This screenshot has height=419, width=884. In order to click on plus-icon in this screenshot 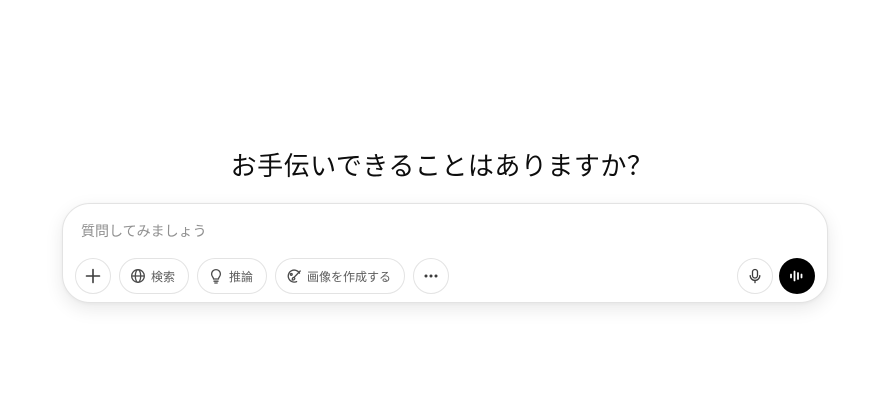, I will do `click(93, 276)`.